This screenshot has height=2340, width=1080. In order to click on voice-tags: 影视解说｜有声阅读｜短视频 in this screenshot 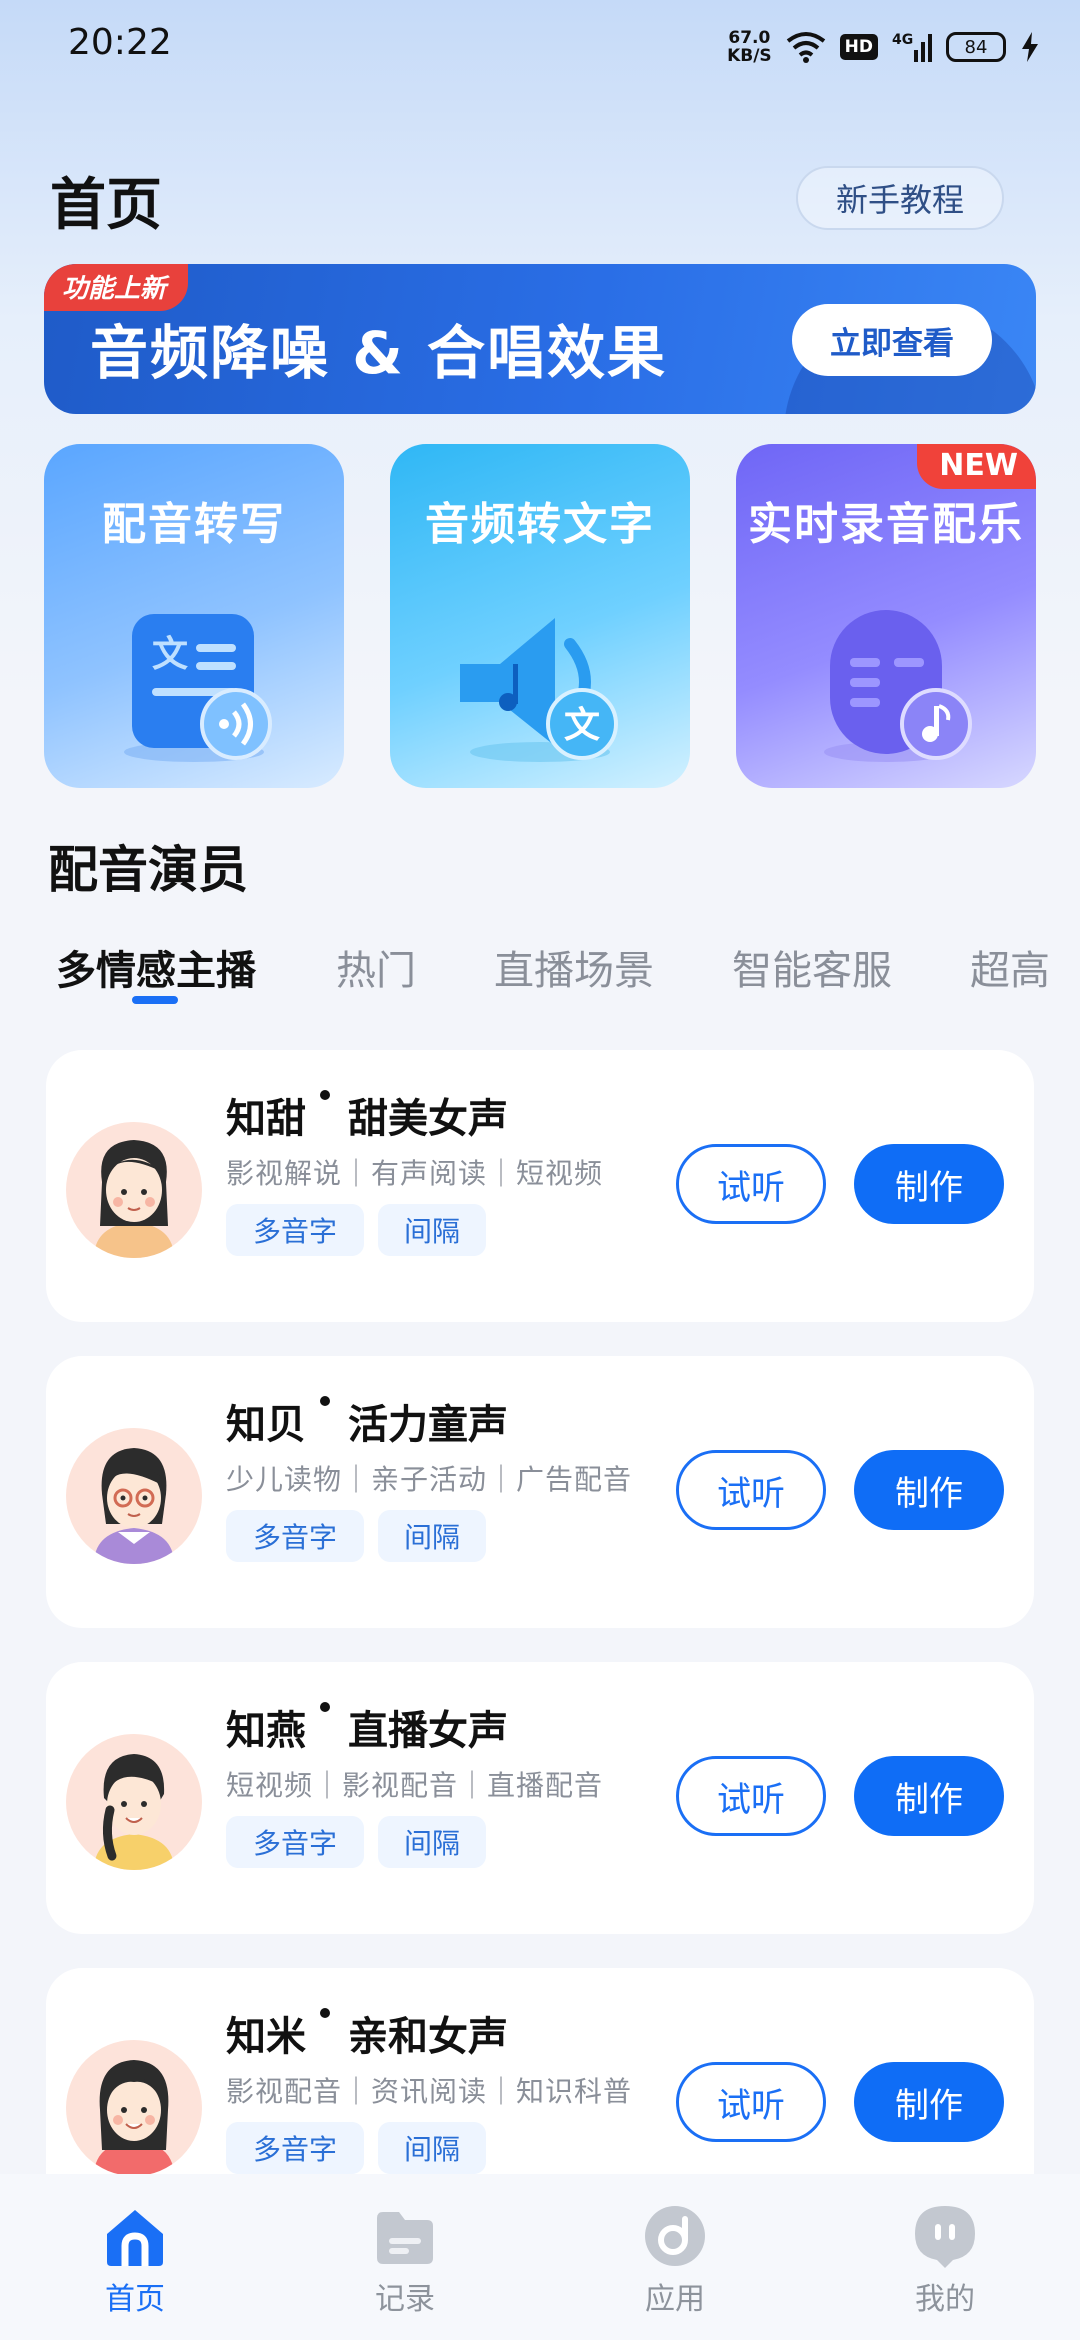, I will do `click(415, 1173)`.